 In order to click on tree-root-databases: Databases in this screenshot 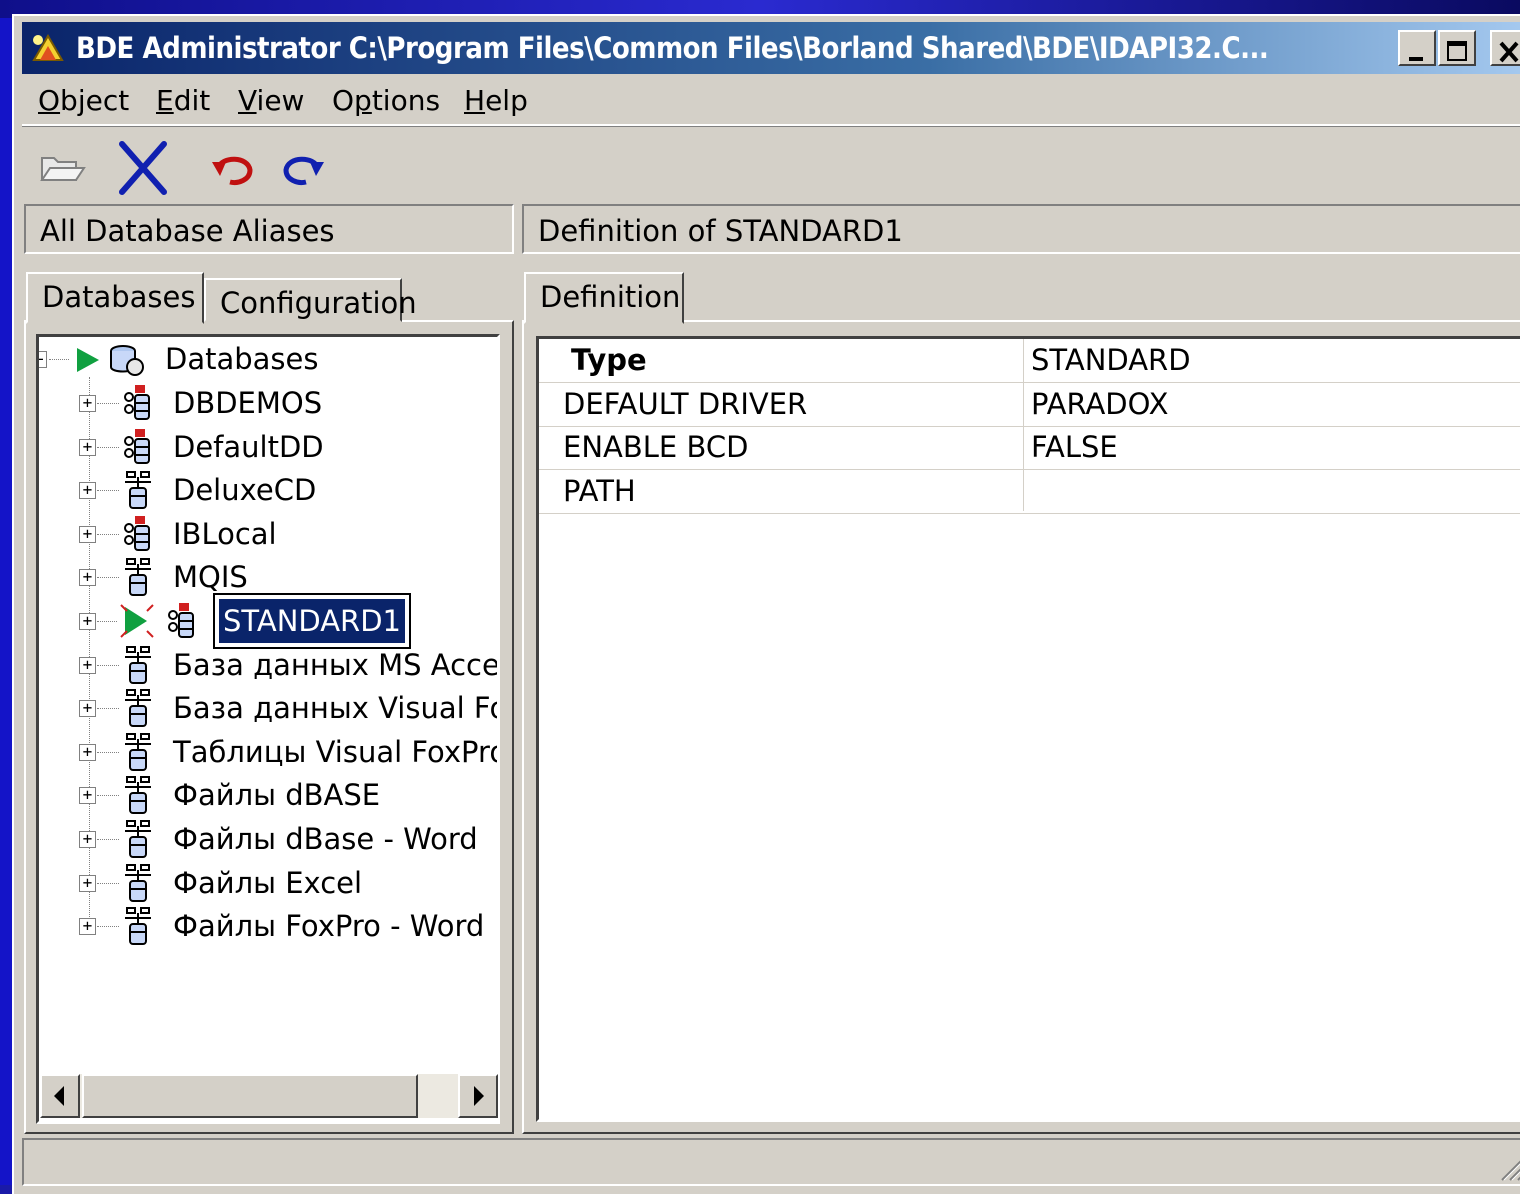, I will do `click(241, 359)`.